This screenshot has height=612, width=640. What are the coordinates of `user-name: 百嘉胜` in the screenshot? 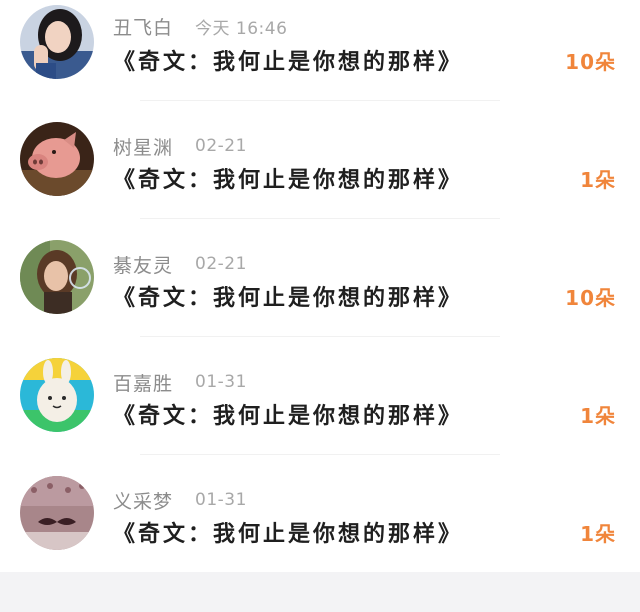 It's located at (143, 382).